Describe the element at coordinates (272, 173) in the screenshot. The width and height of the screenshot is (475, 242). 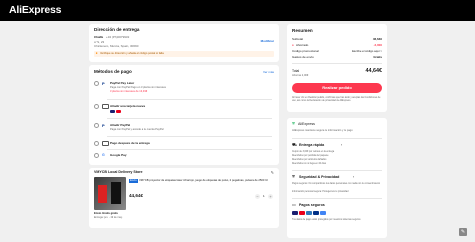
I see `edit-icon: ✎` at that location.